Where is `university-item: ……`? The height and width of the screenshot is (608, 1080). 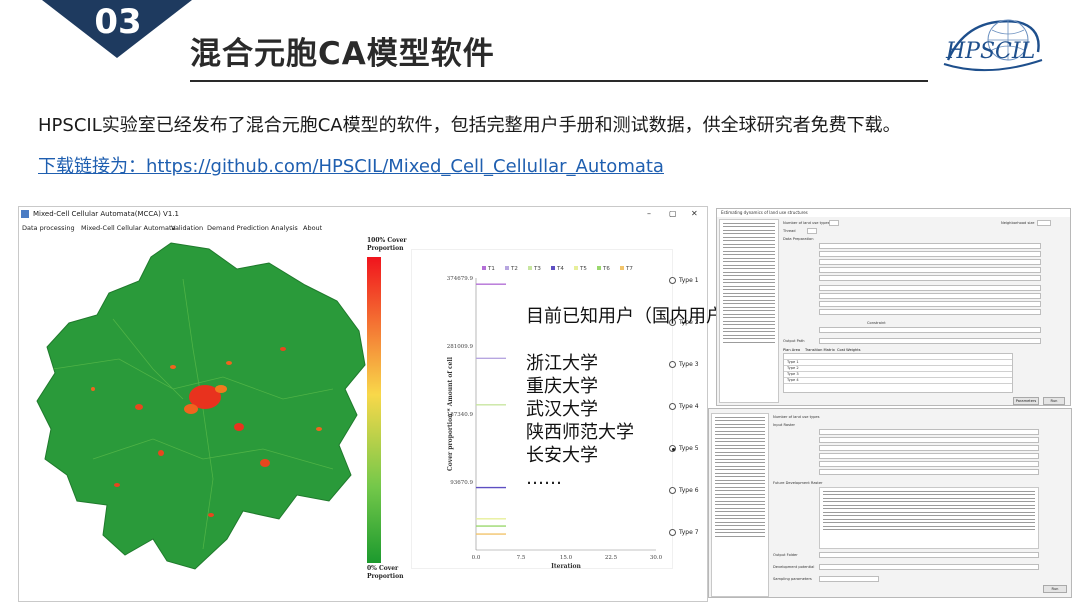 university-item: …… is located at coordinates (544, 478).